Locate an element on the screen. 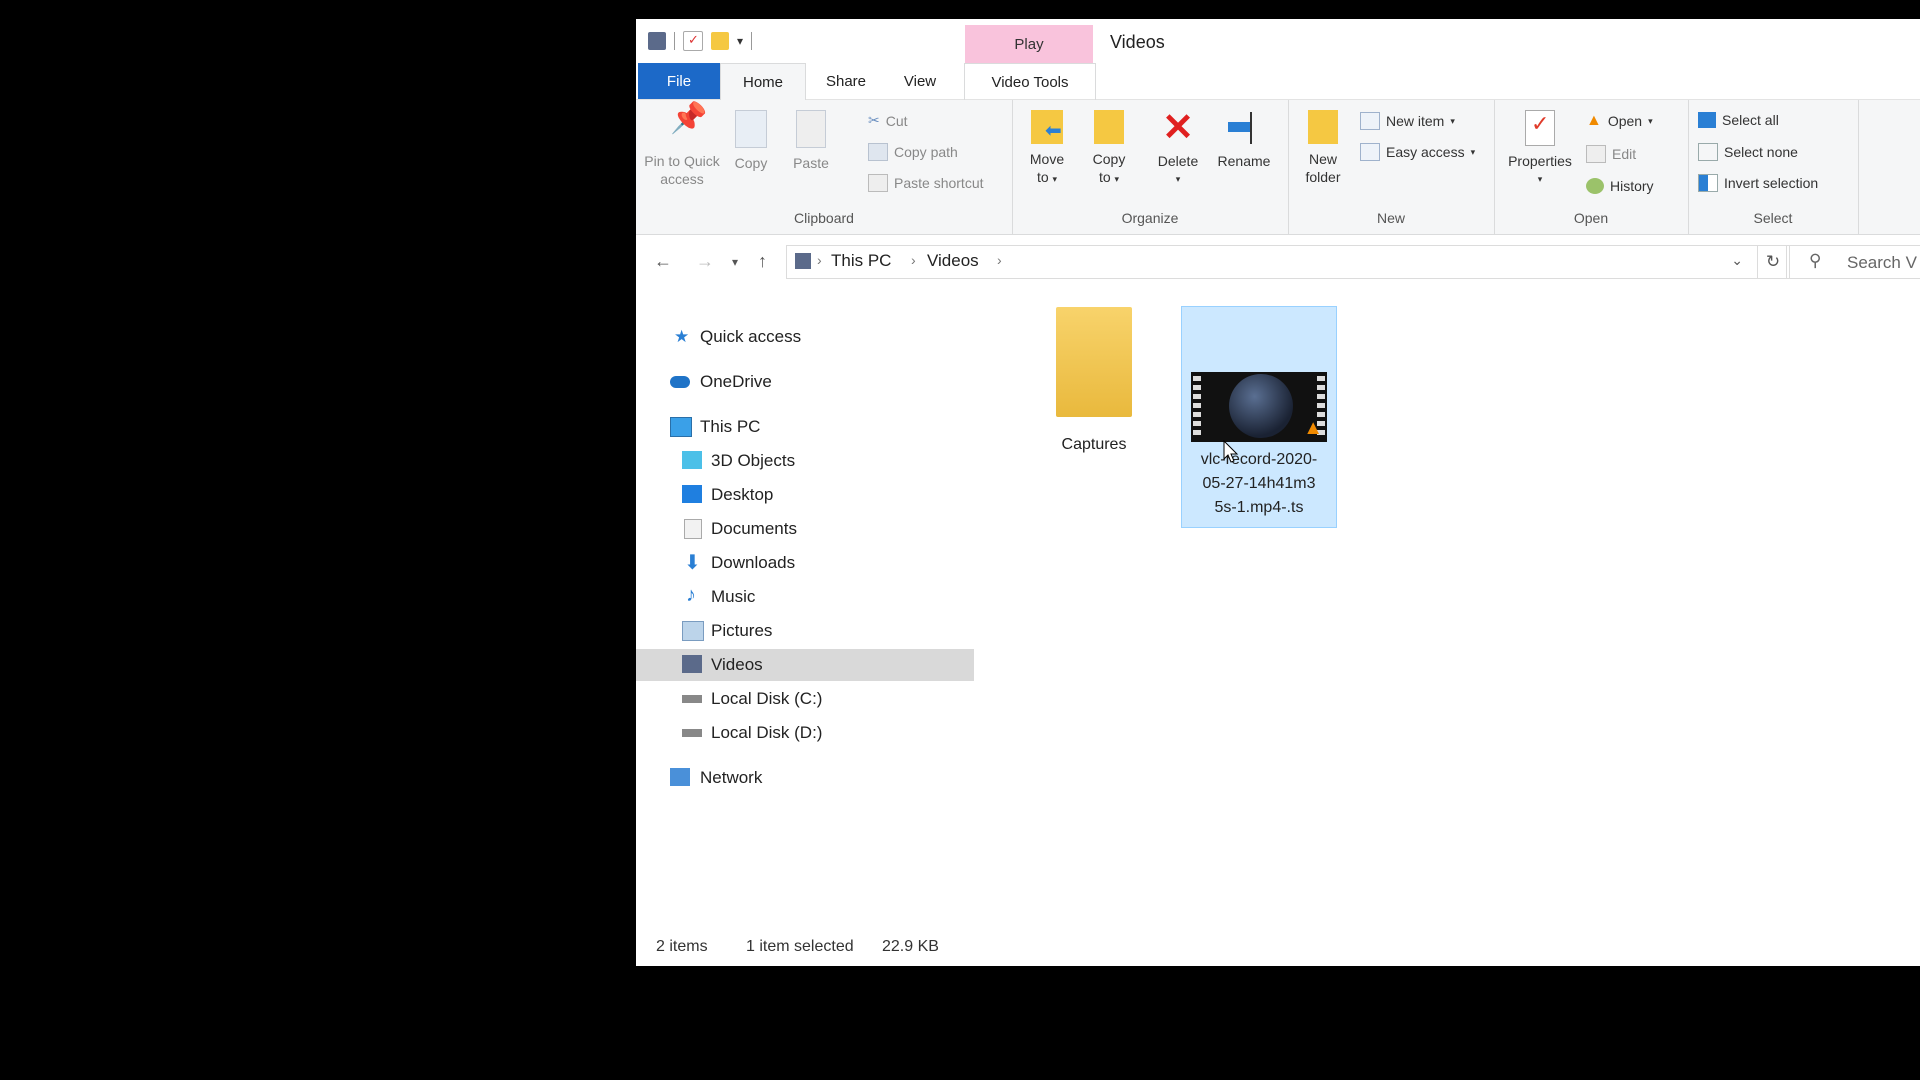 The height and width of the screenshot is (1080, 1920). desktop-icon is located at coordinates (692, 494).